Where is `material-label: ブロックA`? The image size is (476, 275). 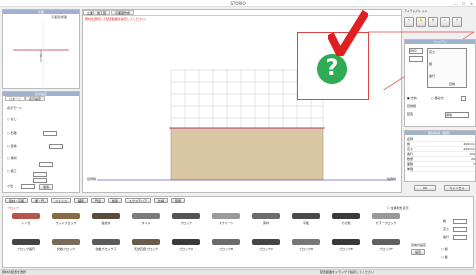
material-label: ブロックA is located at coordinates (186, 249).